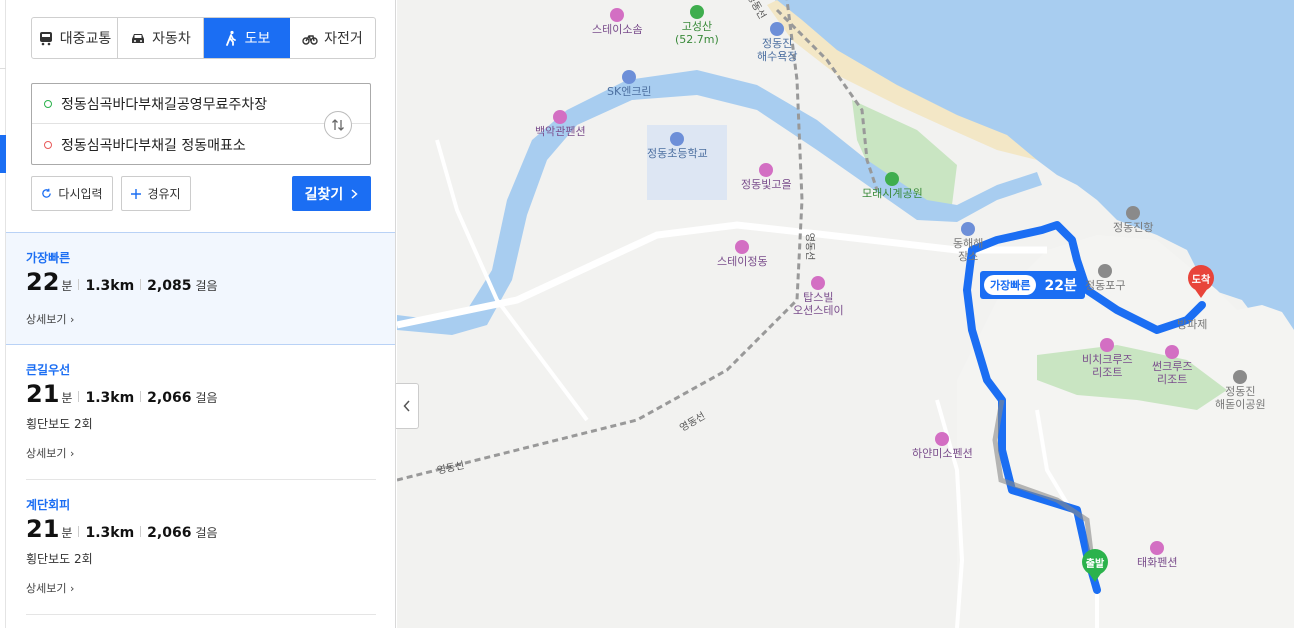 The width and height of the screenshot is (1294, 628). Describe the element at coordinates (257, 39) in the screenshot. I see `tab-walk-label: 도보` at that location.